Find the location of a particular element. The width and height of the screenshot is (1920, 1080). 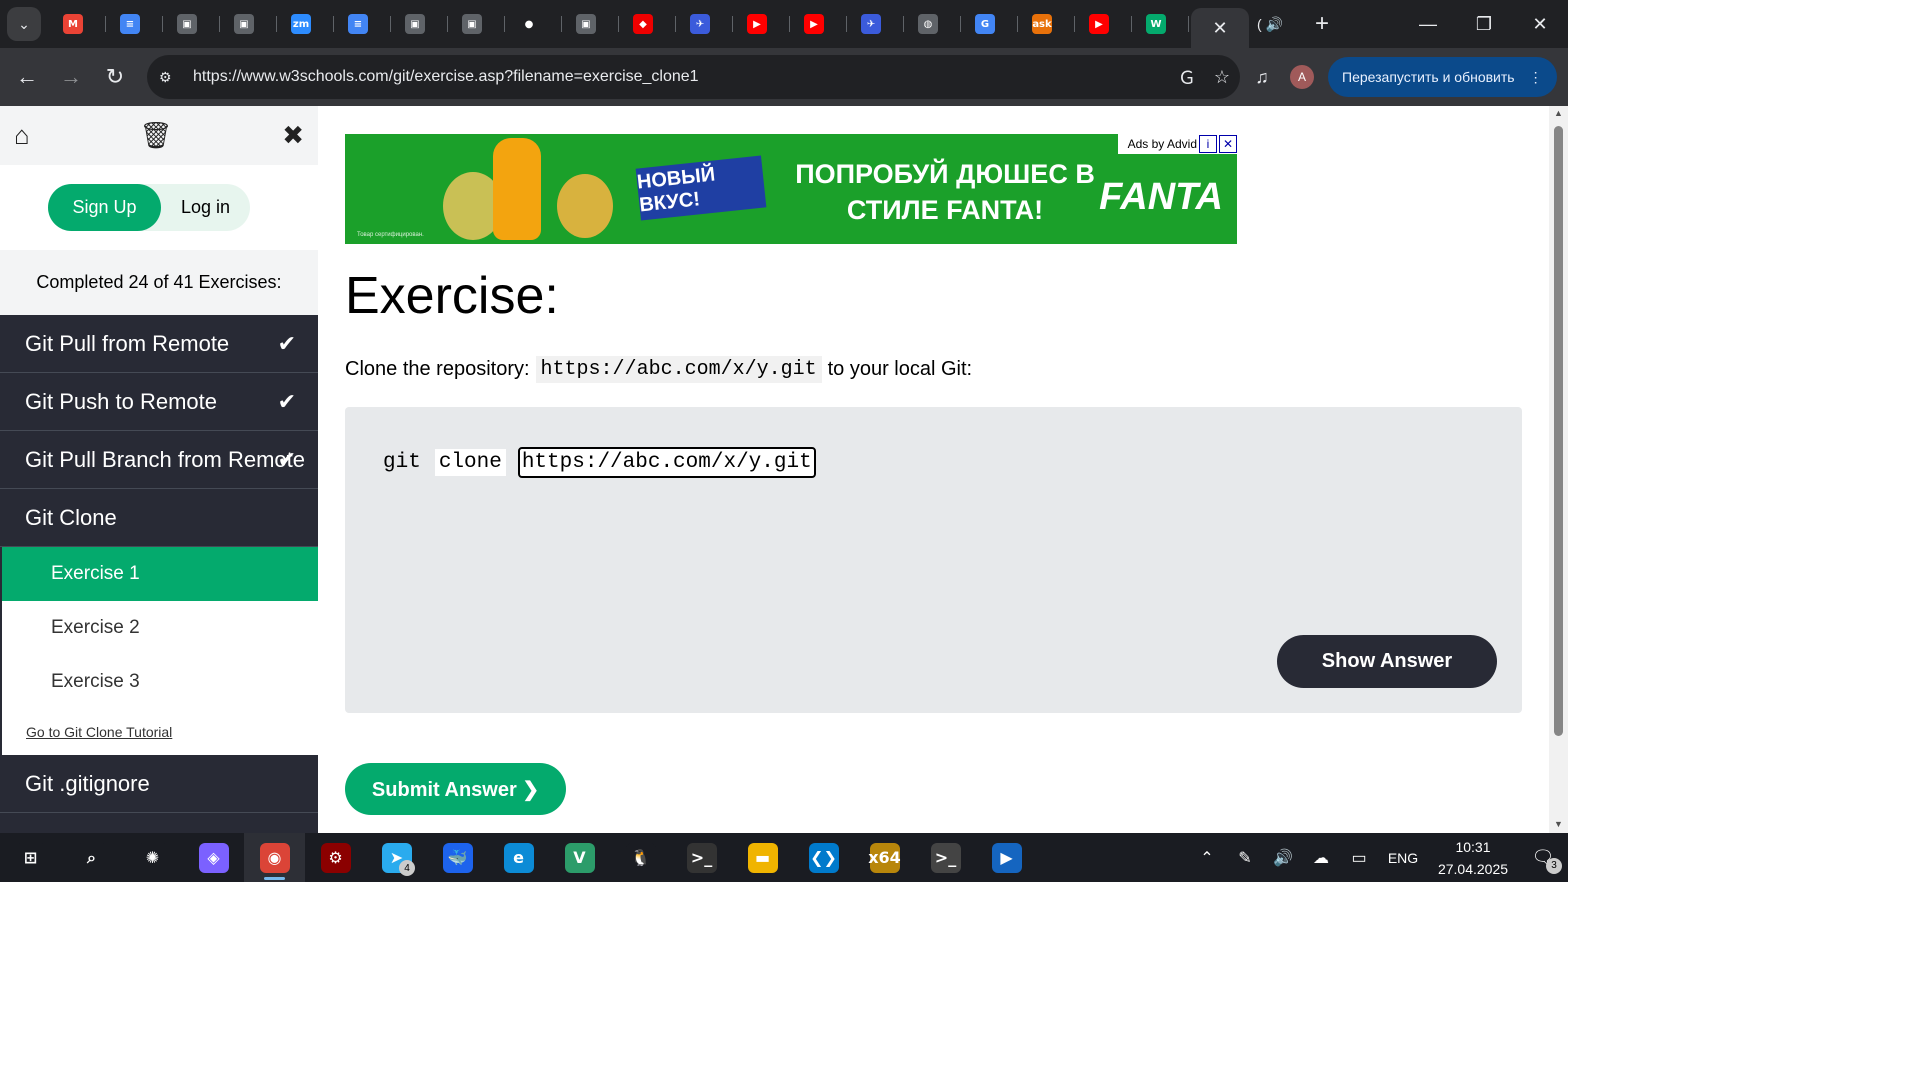

arrow-right-icon: → is located at coordinates (71, 76).